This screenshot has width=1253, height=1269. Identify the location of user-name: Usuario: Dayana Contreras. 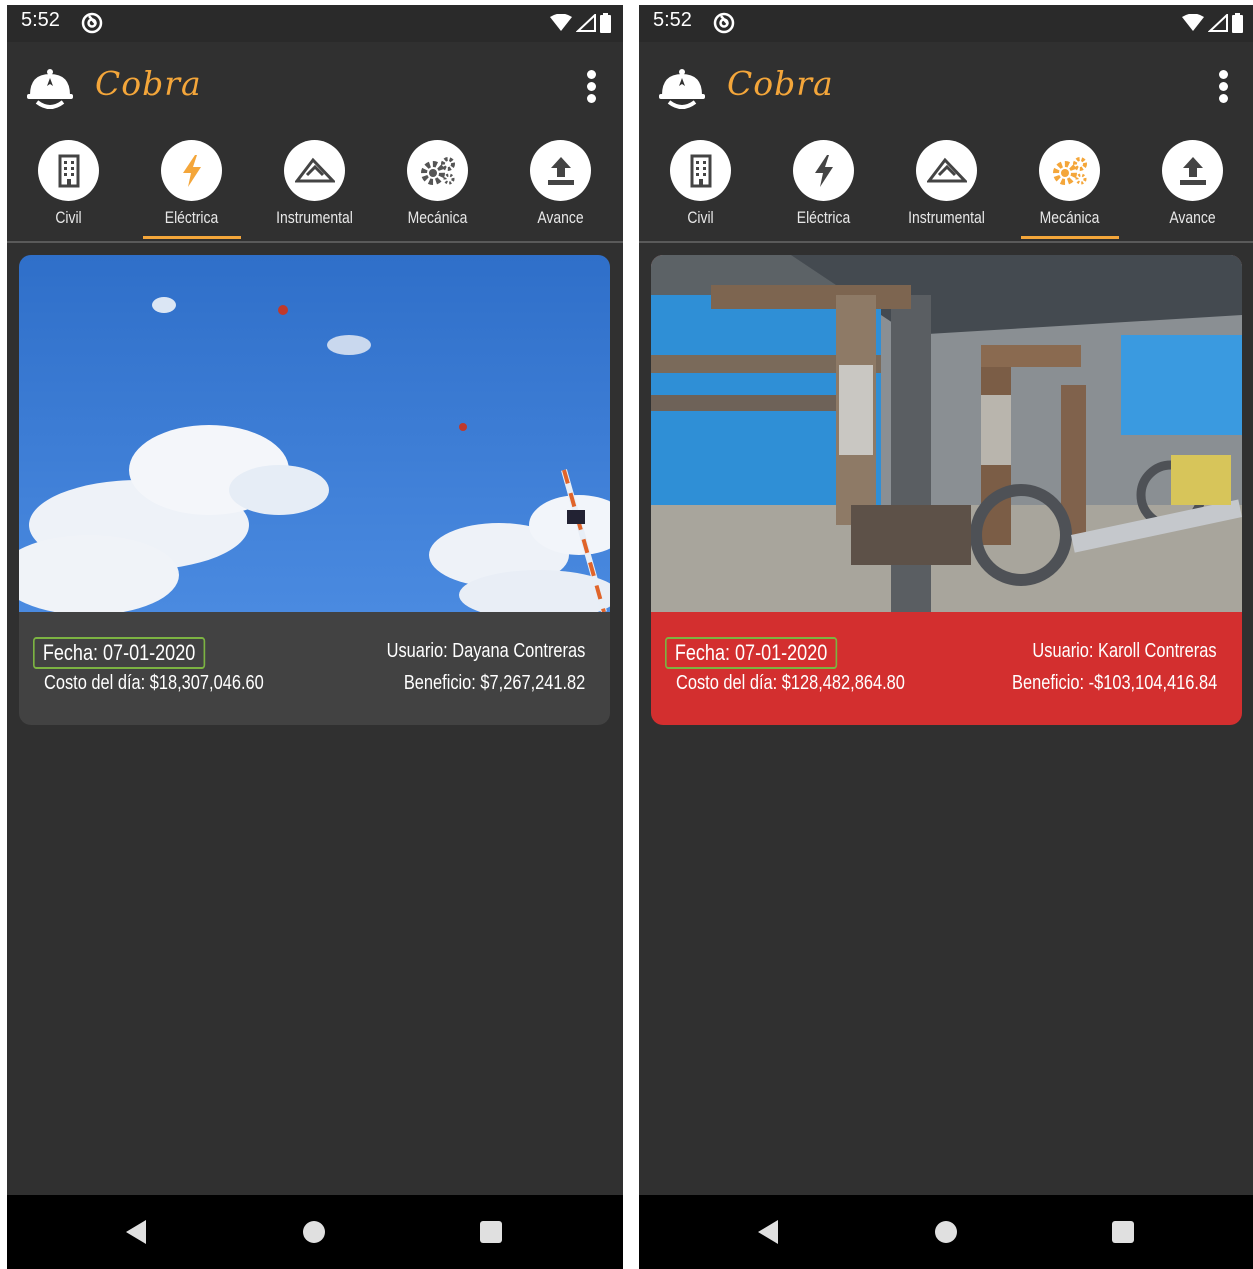
(485, 651).